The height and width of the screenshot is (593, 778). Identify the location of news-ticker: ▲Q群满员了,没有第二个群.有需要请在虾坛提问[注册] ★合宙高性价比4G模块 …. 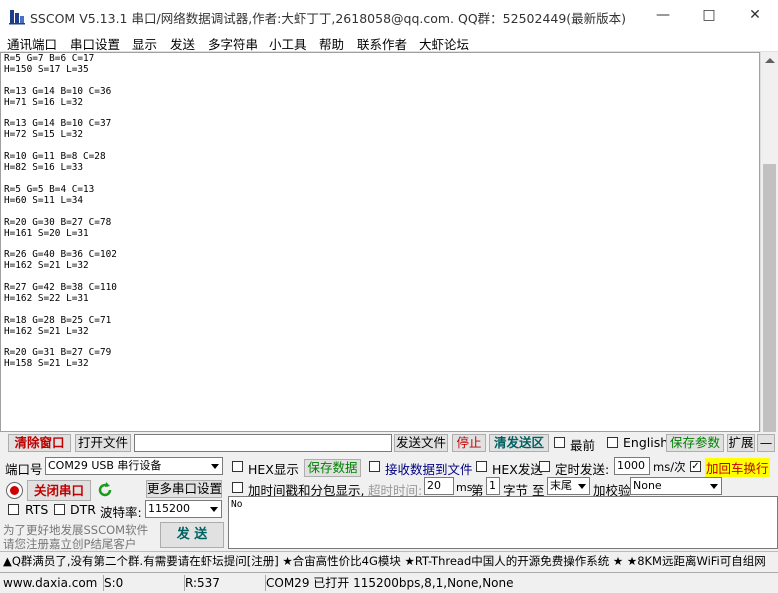
(389, 561).